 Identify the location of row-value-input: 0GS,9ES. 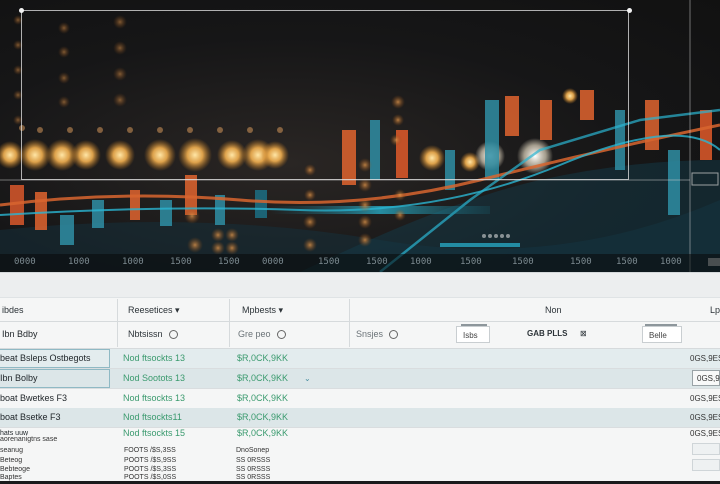
(706, 378).